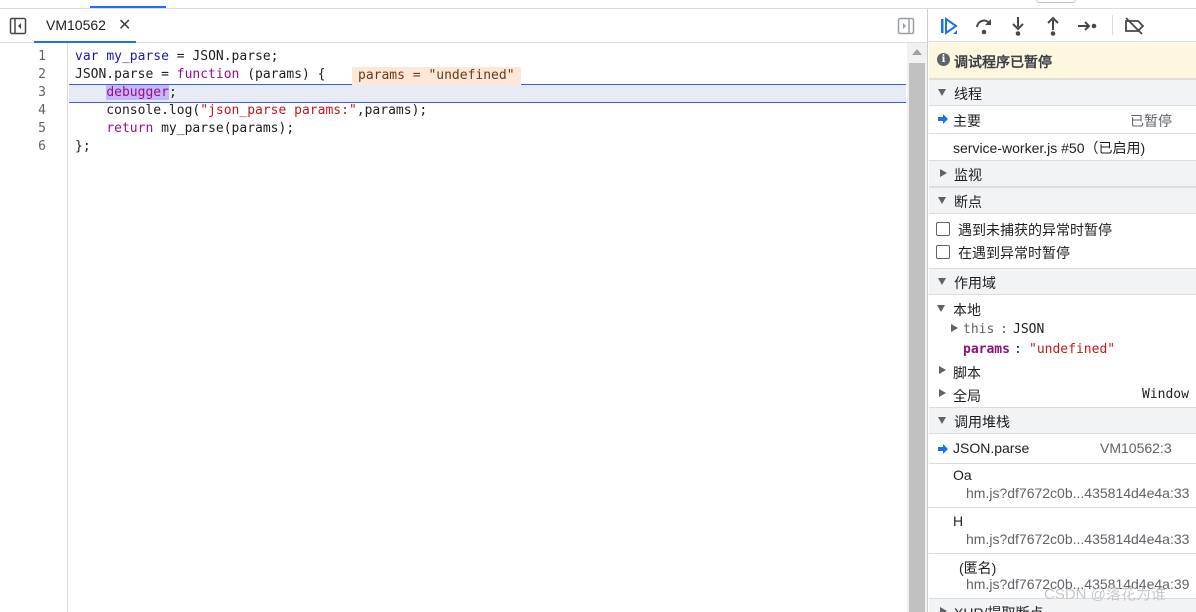  I want to click on section-call-stack: 调用堆栈, so click(1062, 420).